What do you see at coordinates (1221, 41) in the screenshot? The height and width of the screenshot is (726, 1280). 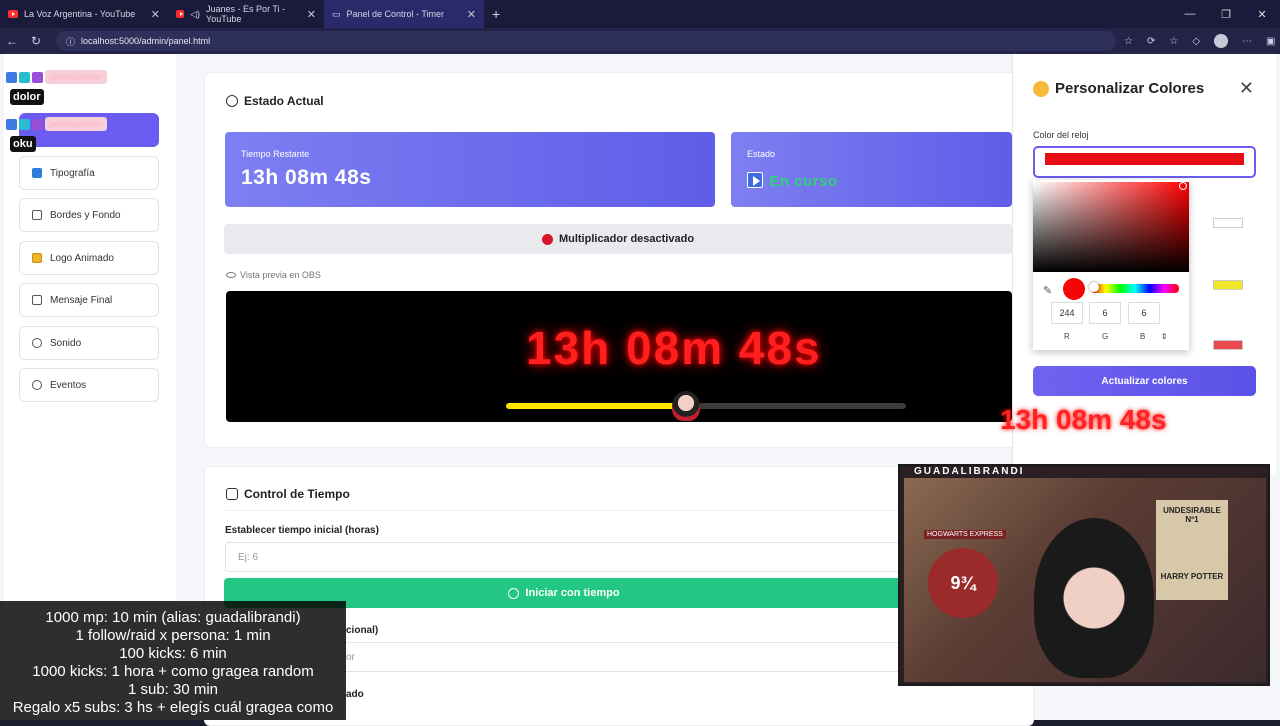 I see `profile-avatar` at bounding box center [1221, 41].